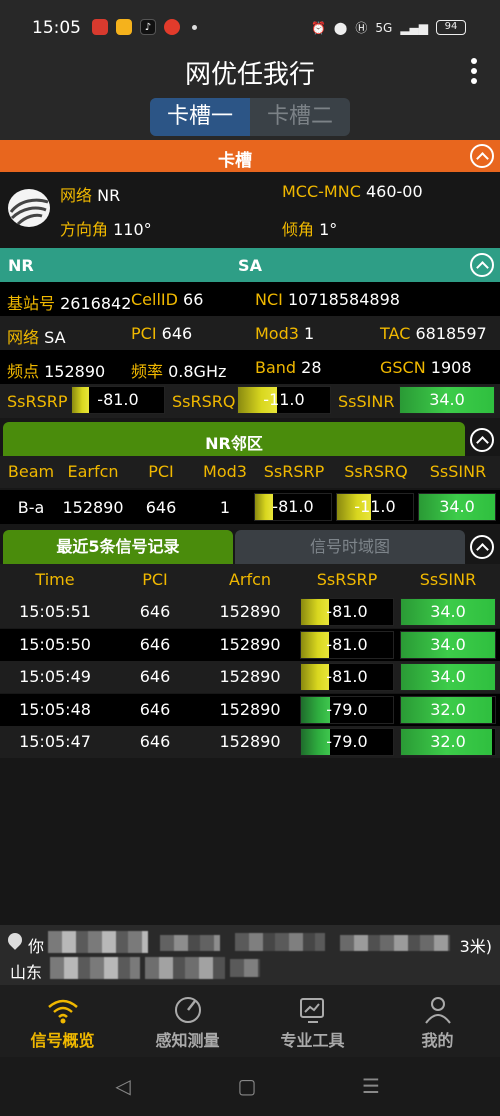  I want to click on bottom-navigation: 信号概览 感知测量 专业工具 我的, so click(250, 1021).